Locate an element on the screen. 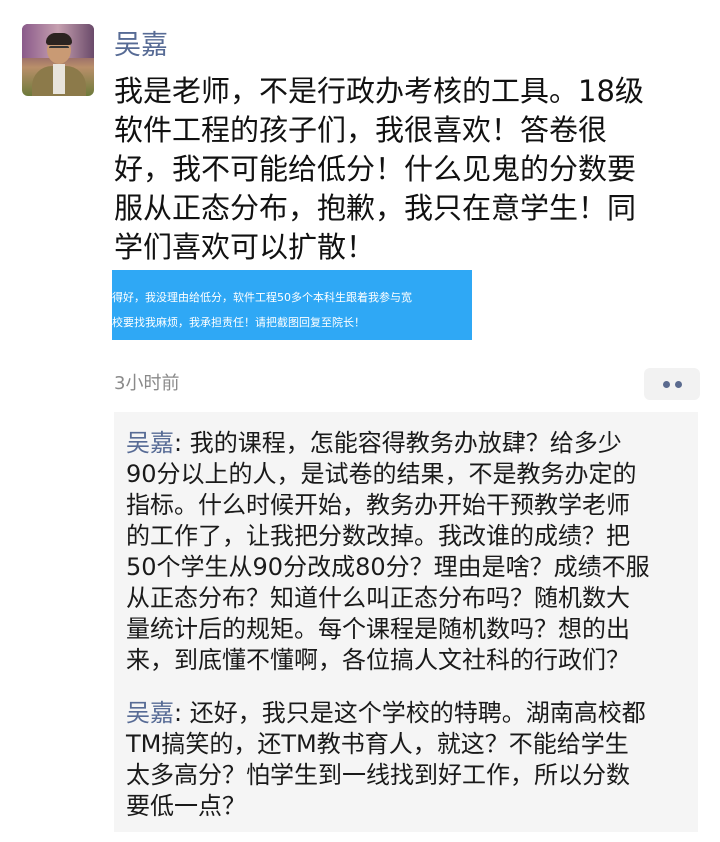 The height and width of the screenshot is (842, 720). more-actions-button is located at coordinates (672, 384).